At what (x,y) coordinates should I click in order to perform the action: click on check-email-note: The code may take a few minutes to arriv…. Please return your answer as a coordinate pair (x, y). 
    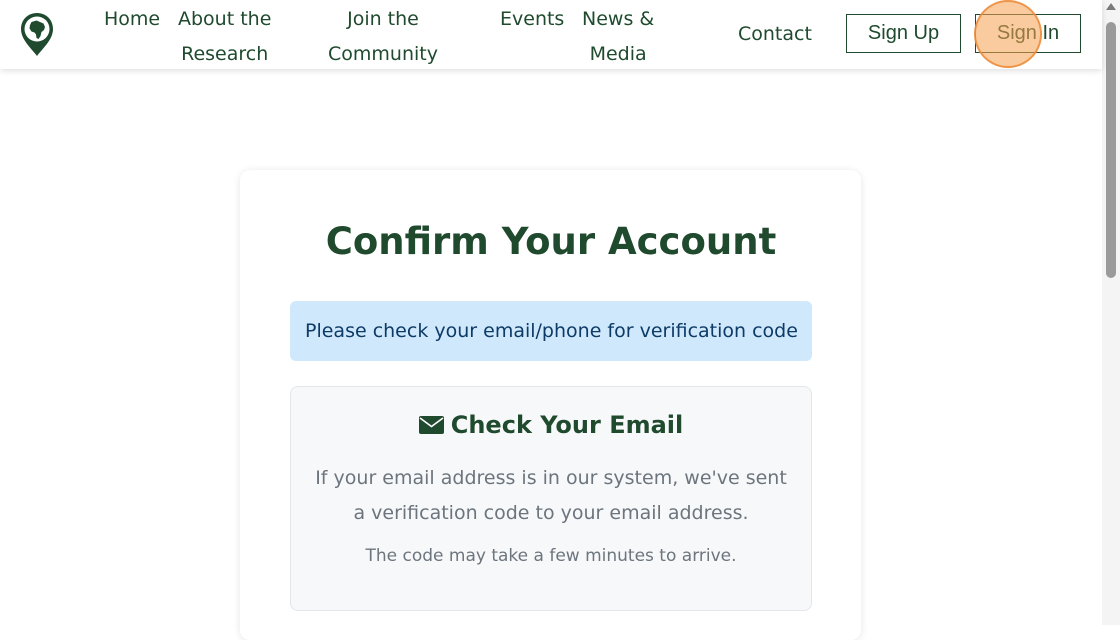
    Looking at the image, I should click on (551, 556).